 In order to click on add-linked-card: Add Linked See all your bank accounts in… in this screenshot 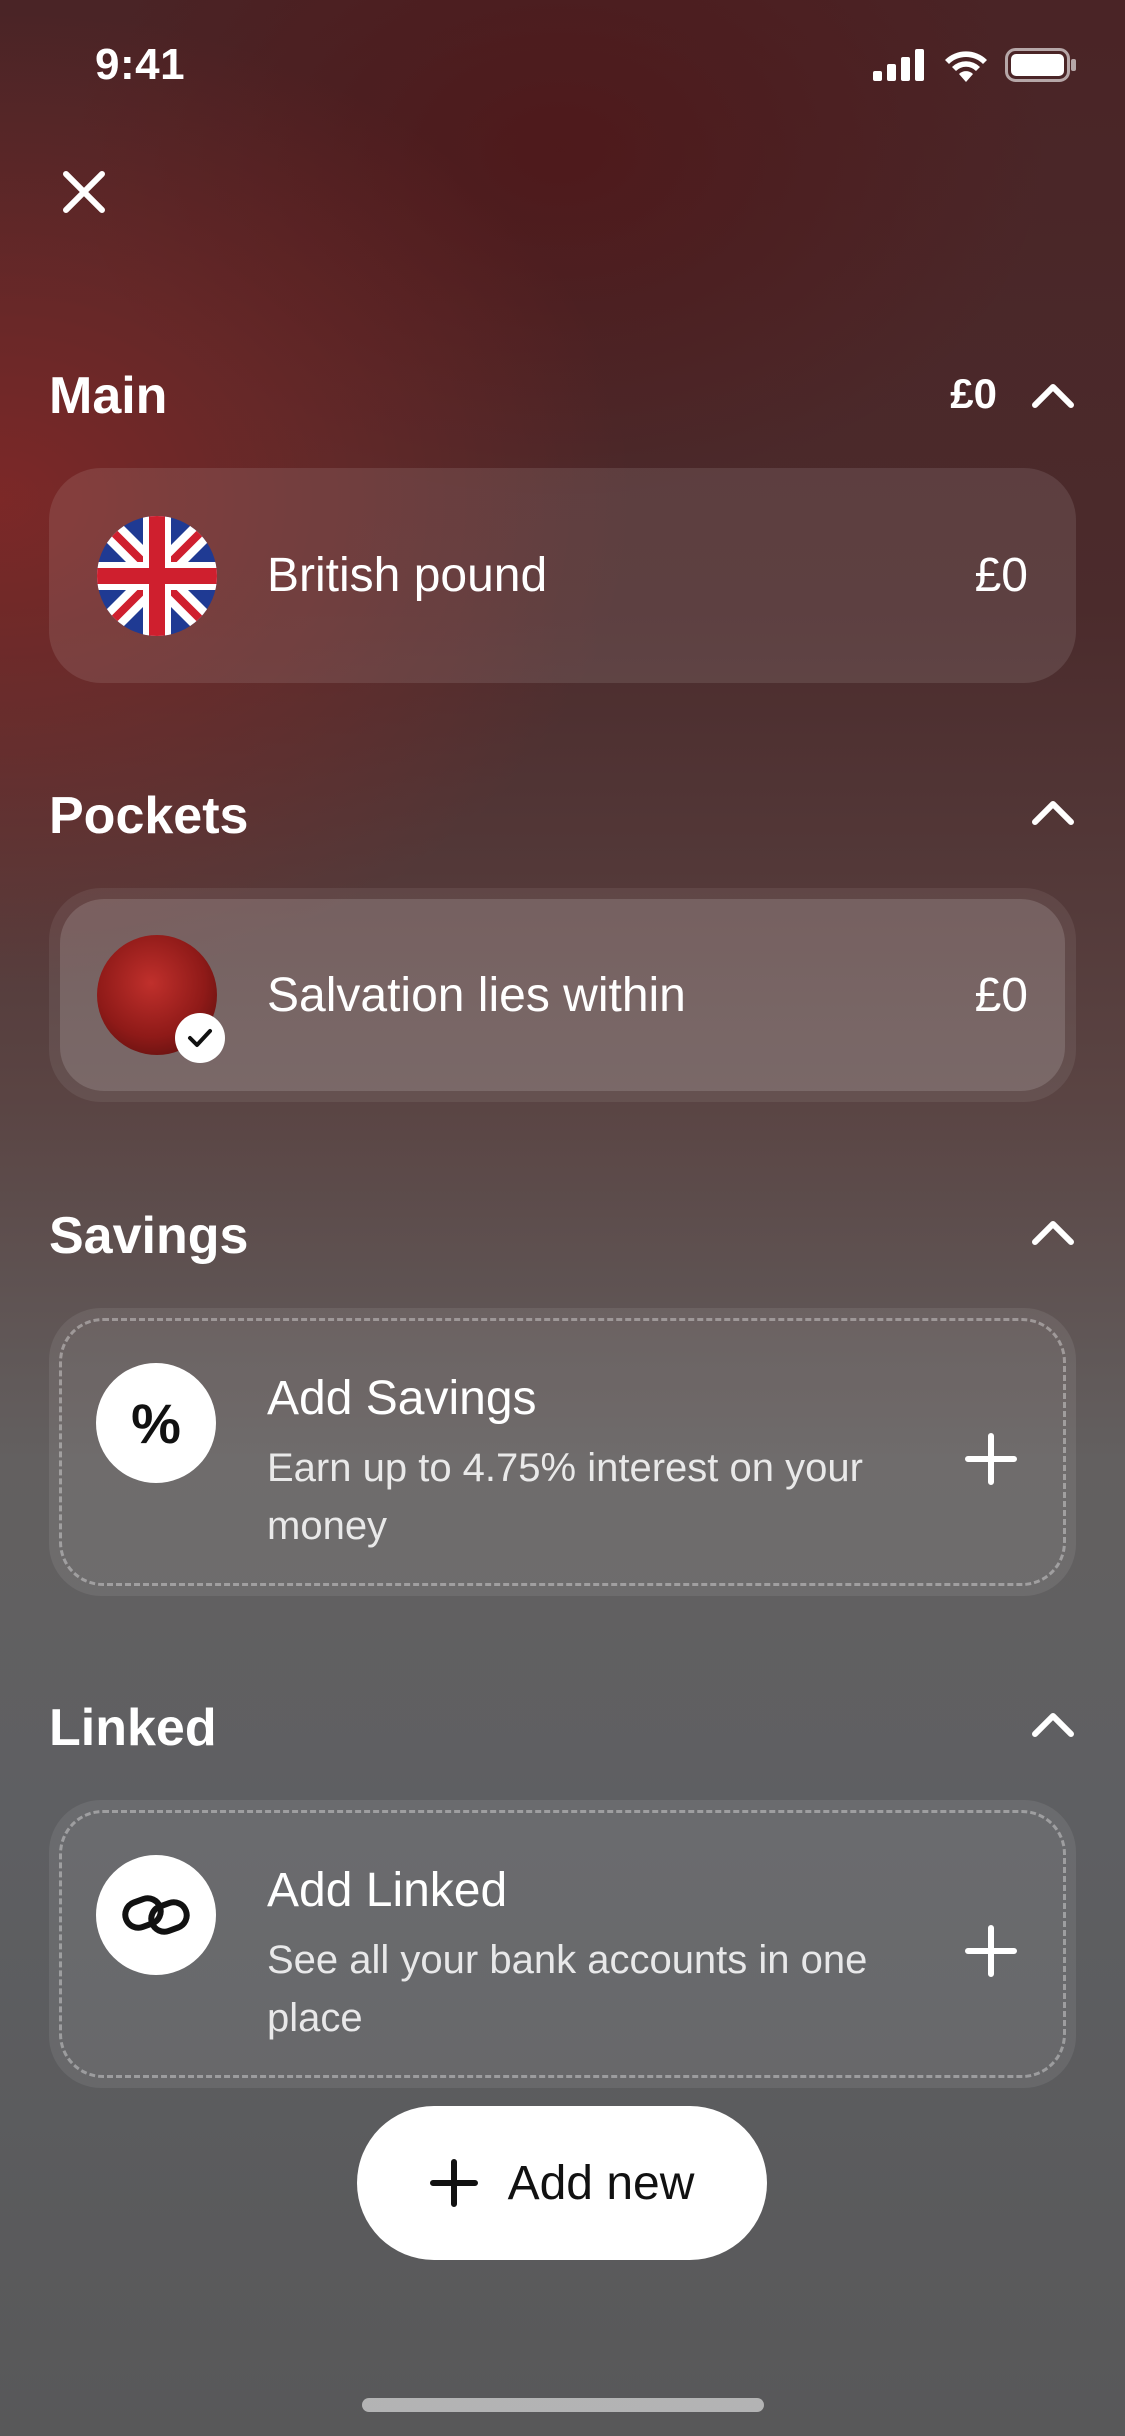, I will do `click(562, 1944)`.